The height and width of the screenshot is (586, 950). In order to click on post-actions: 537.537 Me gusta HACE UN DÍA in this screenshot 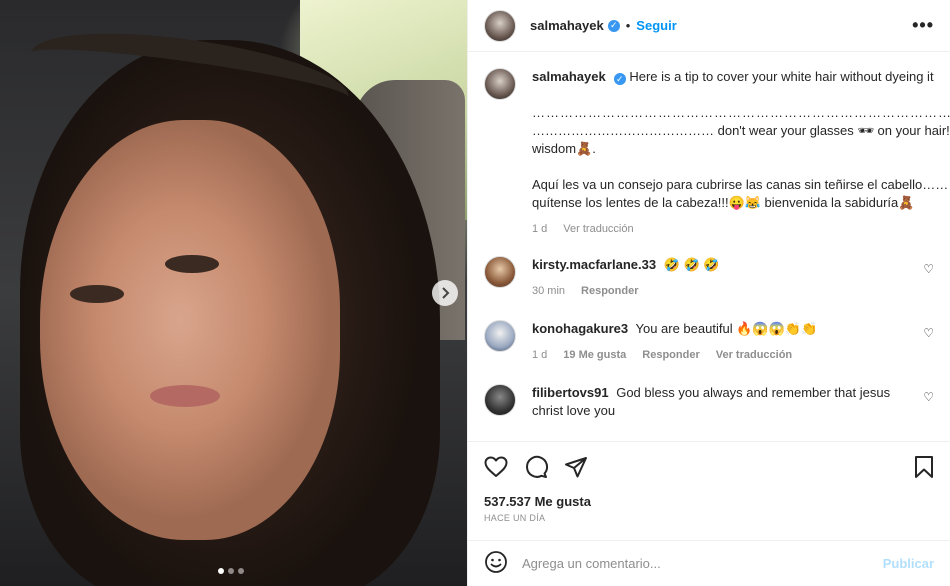, I will do `click(709, 482)`.